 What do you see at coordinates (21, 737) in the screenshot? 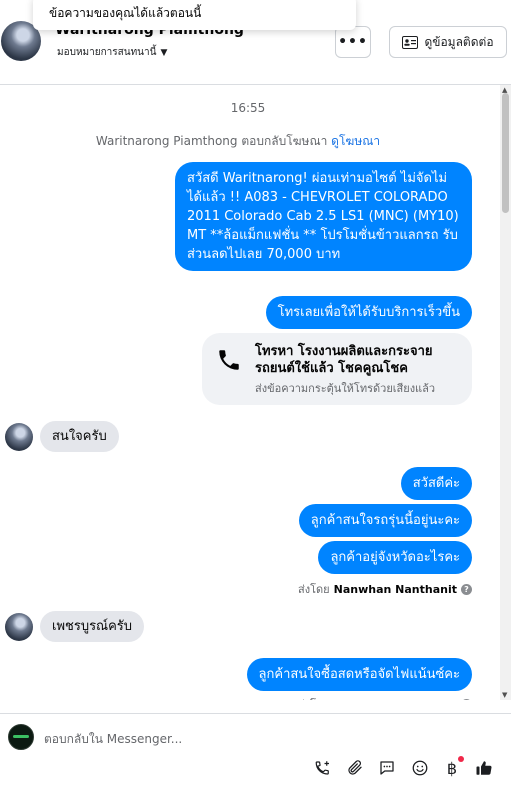
I see `page-avatar` at bounding box center [21, 737].